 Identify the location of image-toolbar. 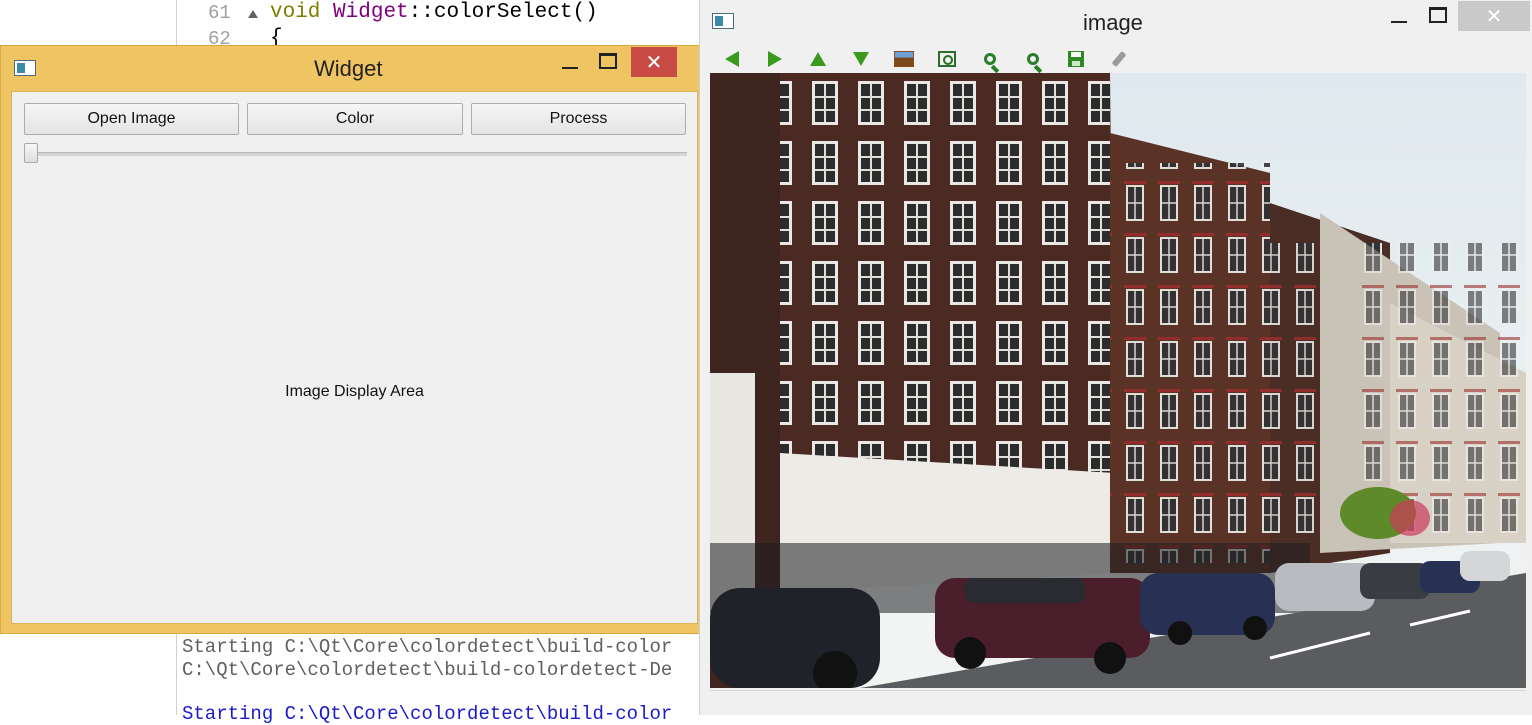
(925, 59).